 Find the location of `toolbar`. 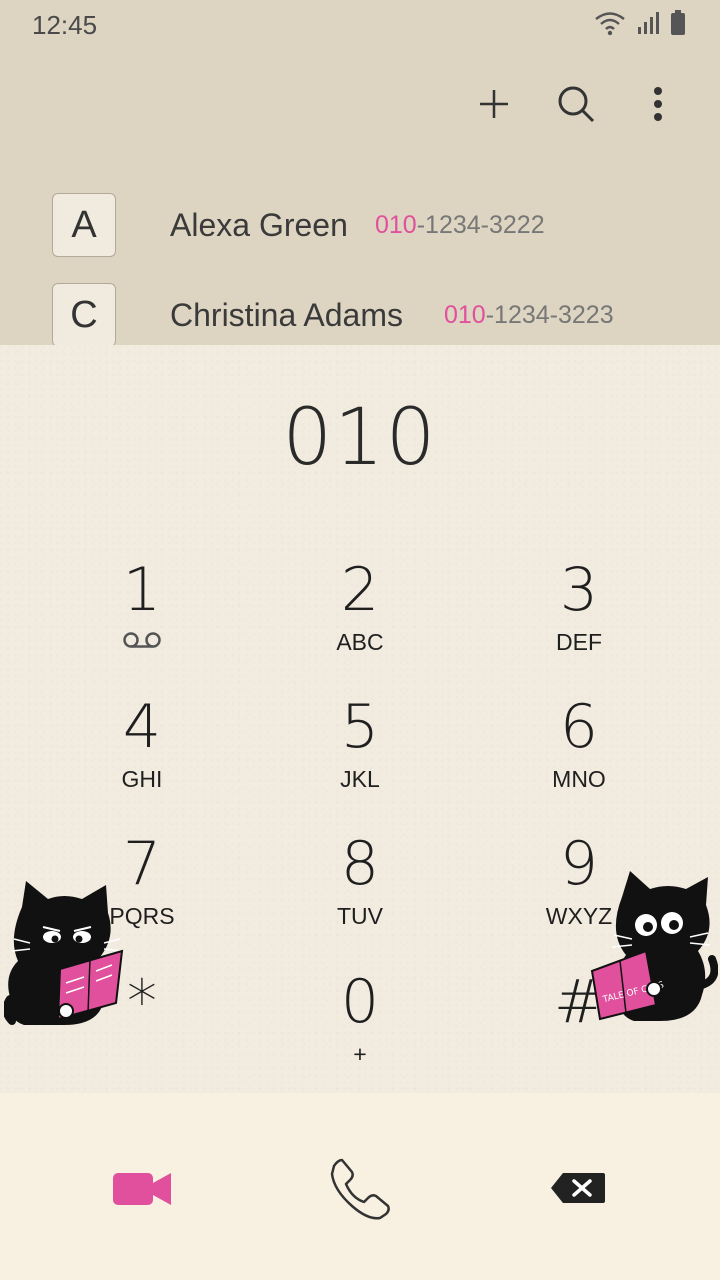

toolbar is located at coordinates (576, 104).